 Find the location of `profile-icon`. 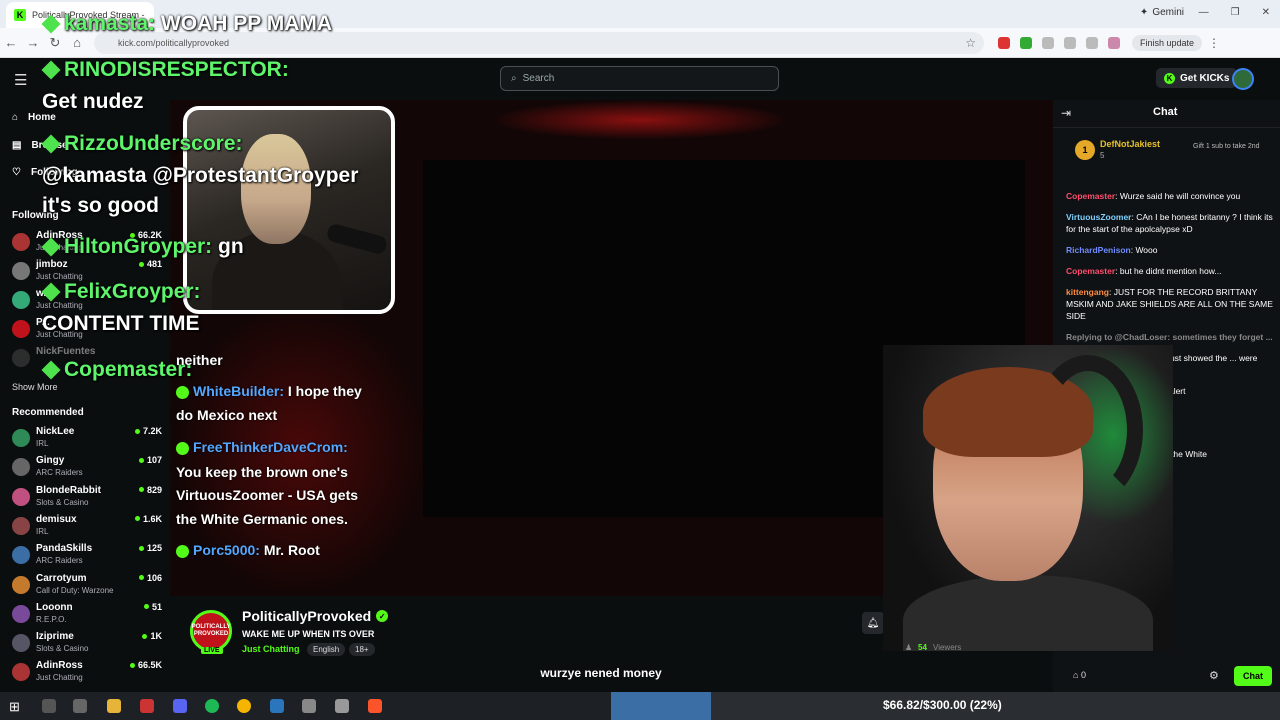

profile-icon is located at coordinates (1114, 42).